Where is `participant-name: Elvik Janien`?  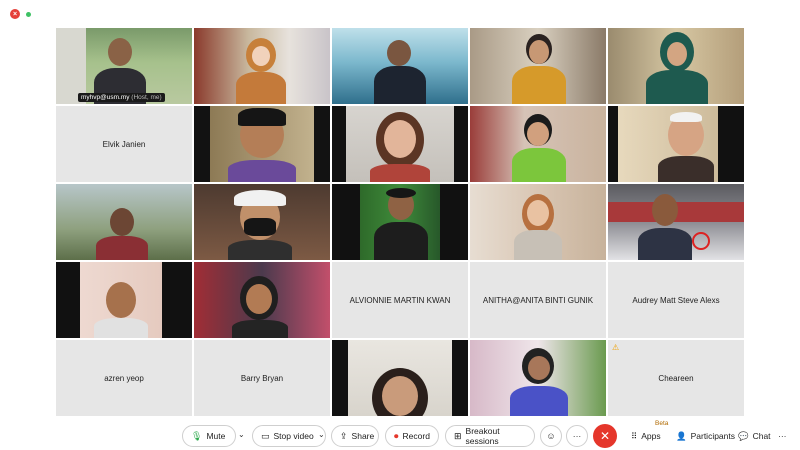 participant-name: Elvik Janien is located at coordinates (124, 144).